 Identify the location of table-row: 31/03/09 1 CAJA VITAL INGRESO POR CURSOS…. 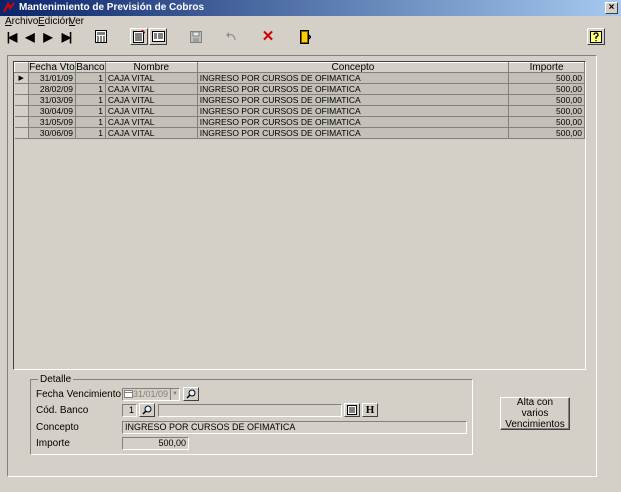
(299, 100).